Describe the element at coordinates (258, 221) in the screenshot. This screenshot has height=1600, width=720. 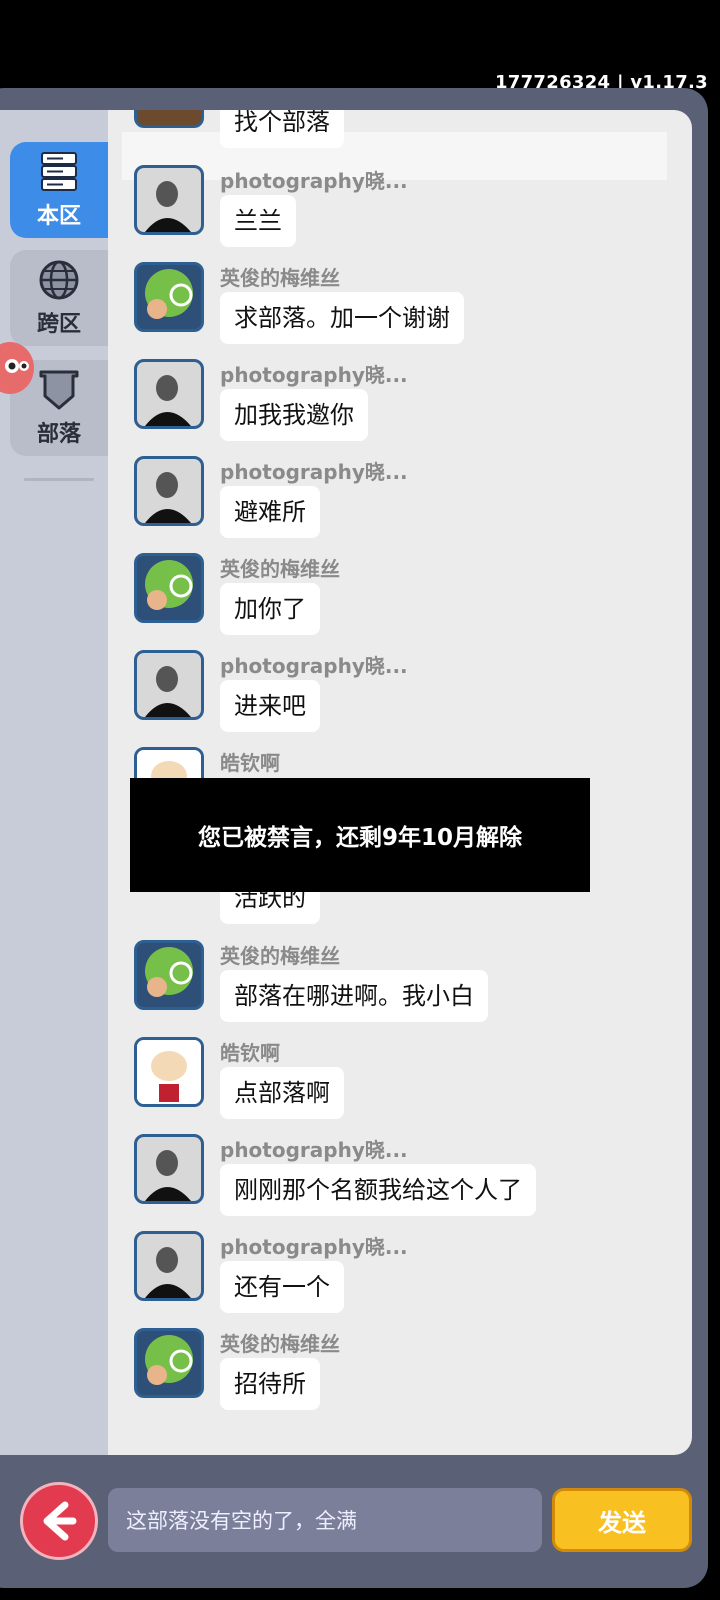
I see `message-bubble: 兰兰` at that location.